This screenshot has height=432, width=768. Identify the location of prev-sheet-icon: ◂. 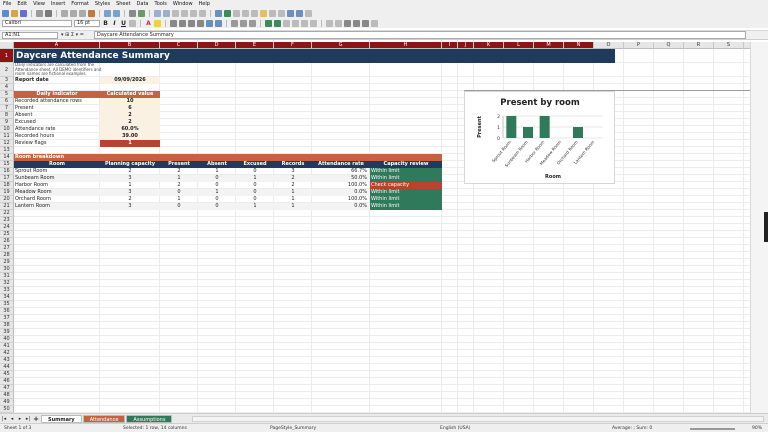
(12, 419).